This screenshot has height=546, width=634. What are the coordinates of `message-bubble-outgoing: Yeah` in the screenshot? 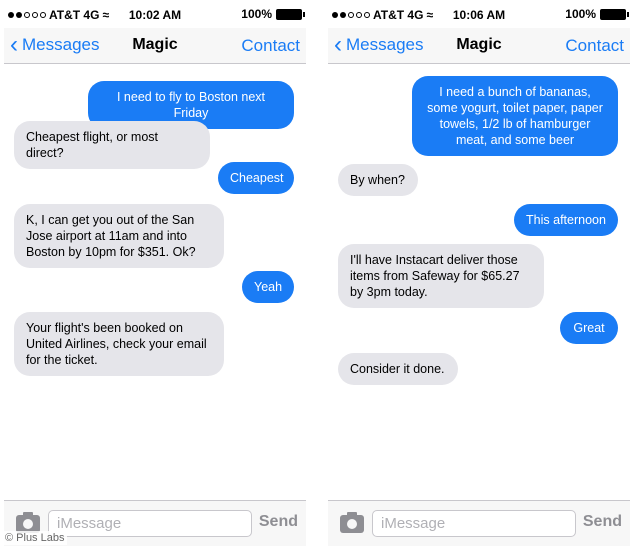 It's located at (268, 287).